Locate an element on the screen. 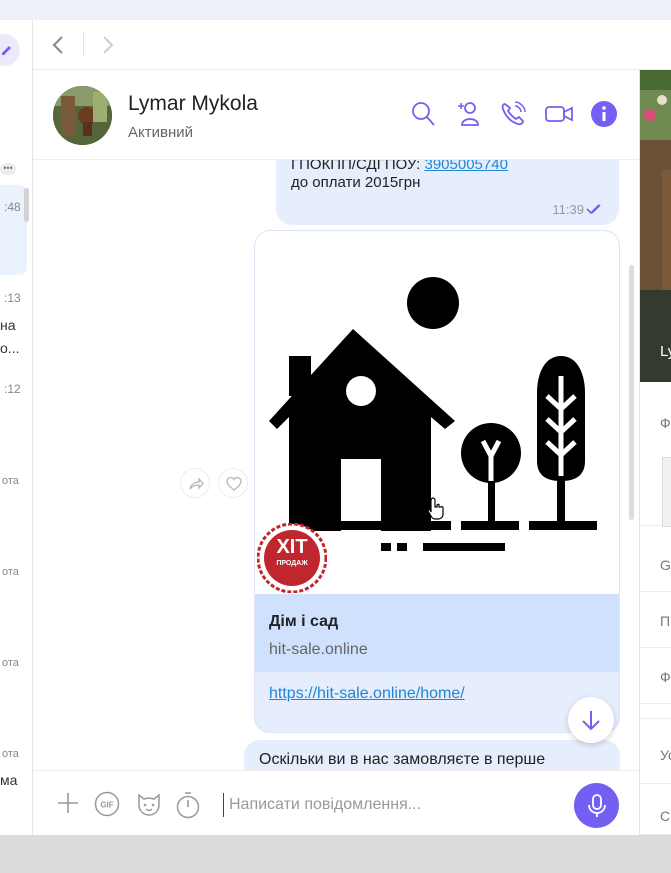  chat-preview: ма is located at coordinates (9, 780).